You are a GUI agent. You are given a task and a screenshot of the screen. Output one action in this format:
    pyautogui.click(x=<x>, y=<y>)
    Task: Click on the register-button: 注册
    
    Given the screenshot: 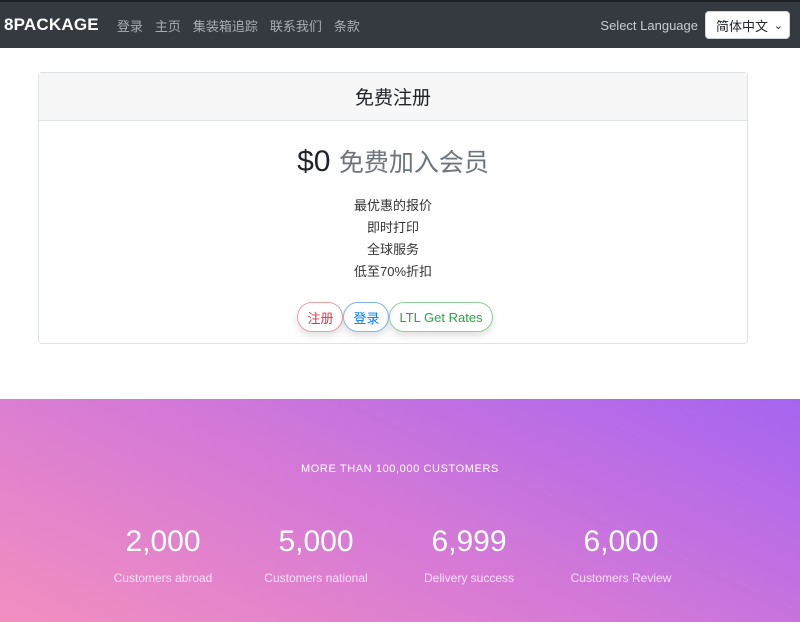 What is the action you would take?
    pyautogui.click(x=320, y=317)
    